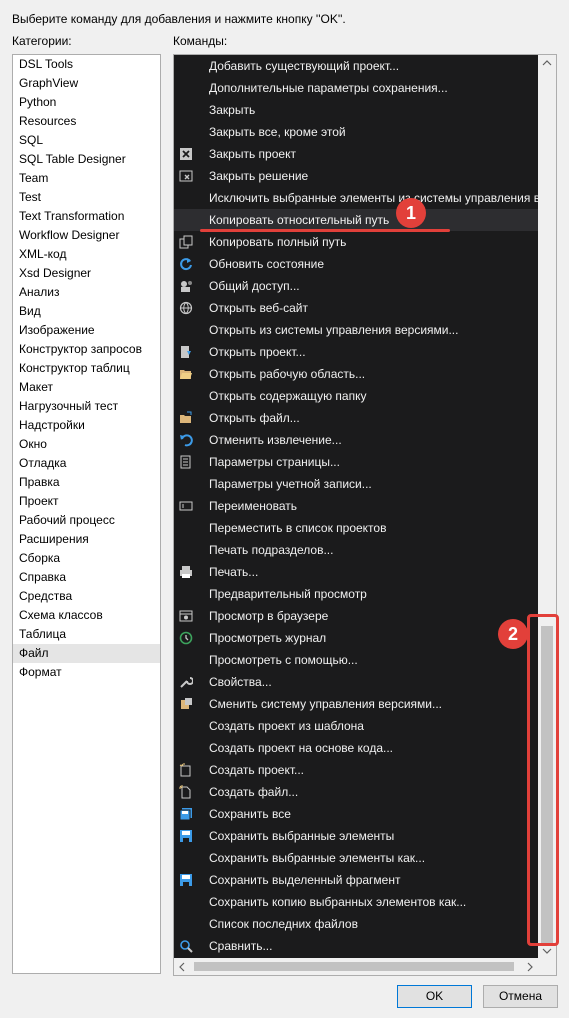 Image resolution: width=569 pixels, height=1018 pixels. What do you see at coordinates (356, 814) in the screenshot?
I see `command-item: Сохранить все` at bounding box center [356, 814].